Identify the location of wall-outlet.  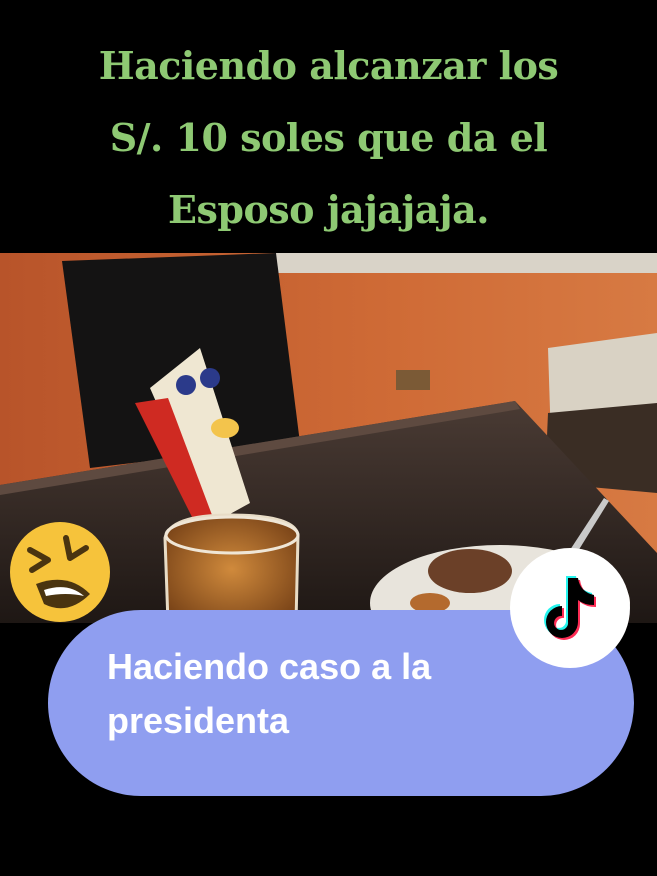
(413, 380).